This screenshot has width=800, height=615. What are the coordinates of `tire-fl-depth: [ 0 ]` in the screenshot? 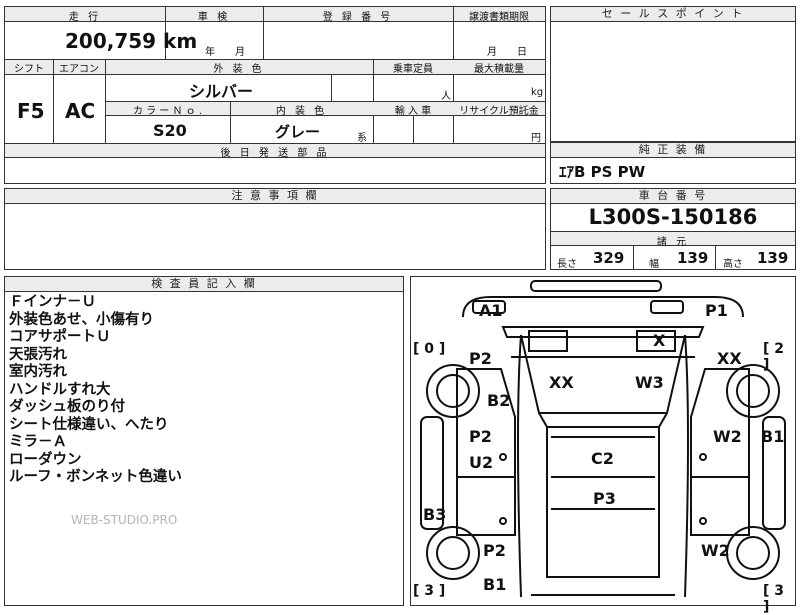 It's located at (429, 349).